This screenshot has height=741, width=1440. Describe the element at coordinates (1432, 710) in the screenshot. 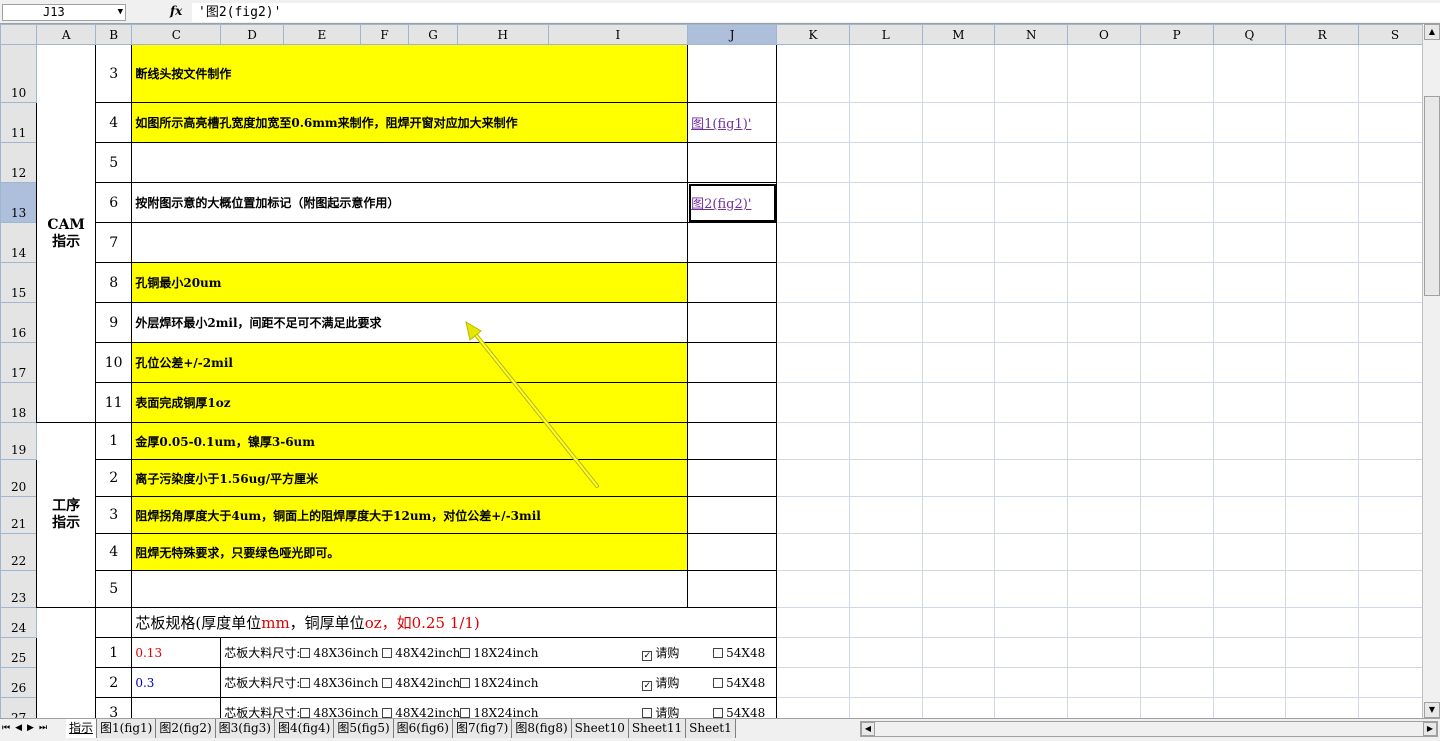

I see `scroll-down-icon: ▼` at that location.